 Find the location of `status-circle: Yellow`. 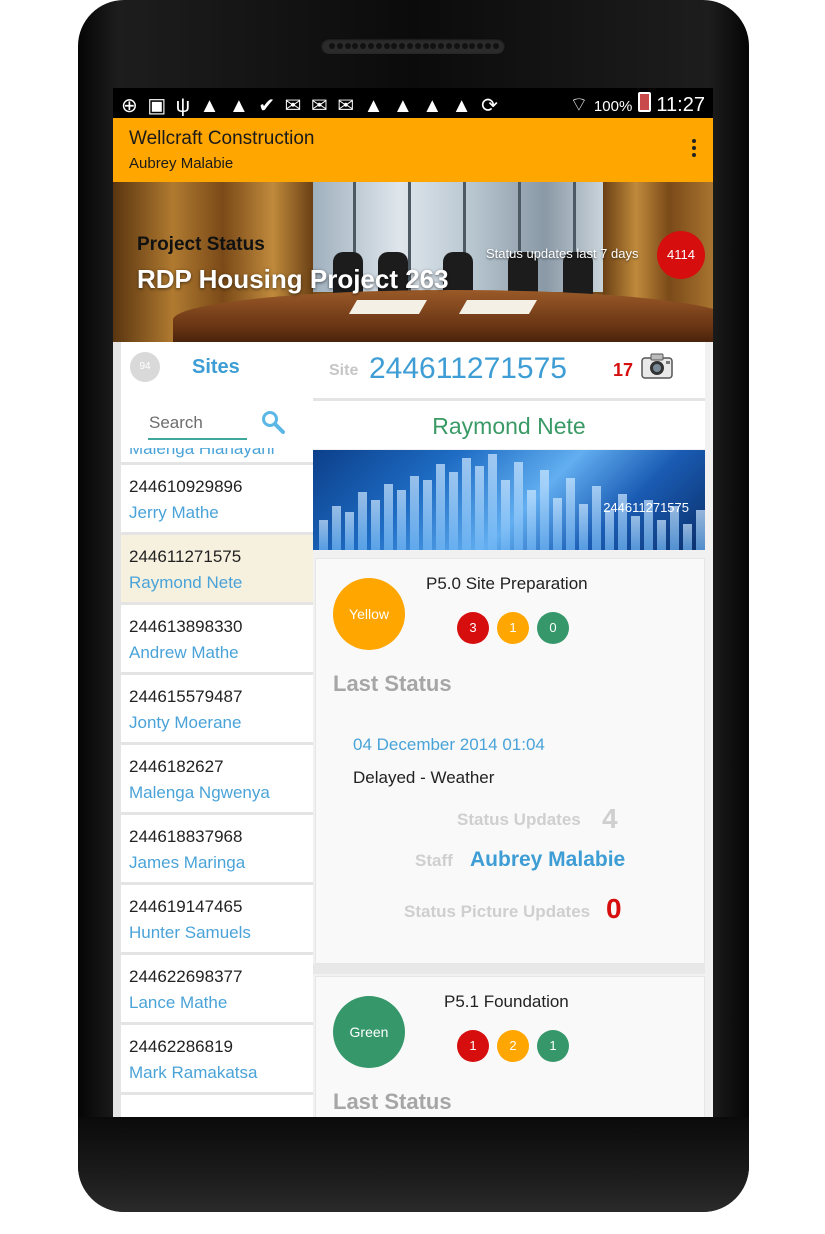

status-circle: Yellow is located at coordinates (369, 614).